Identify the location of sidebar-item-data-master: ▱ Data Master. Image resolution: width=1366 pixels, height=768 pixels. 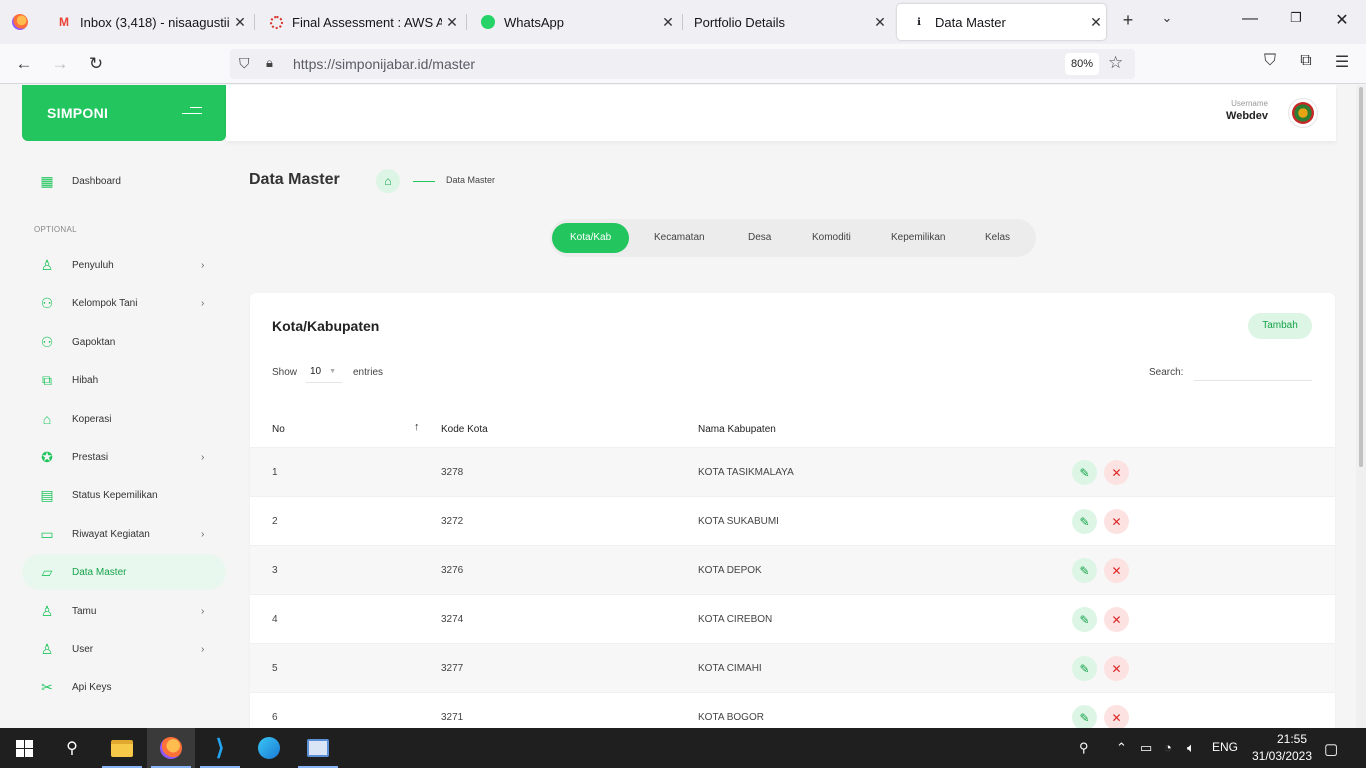
(124, 572).